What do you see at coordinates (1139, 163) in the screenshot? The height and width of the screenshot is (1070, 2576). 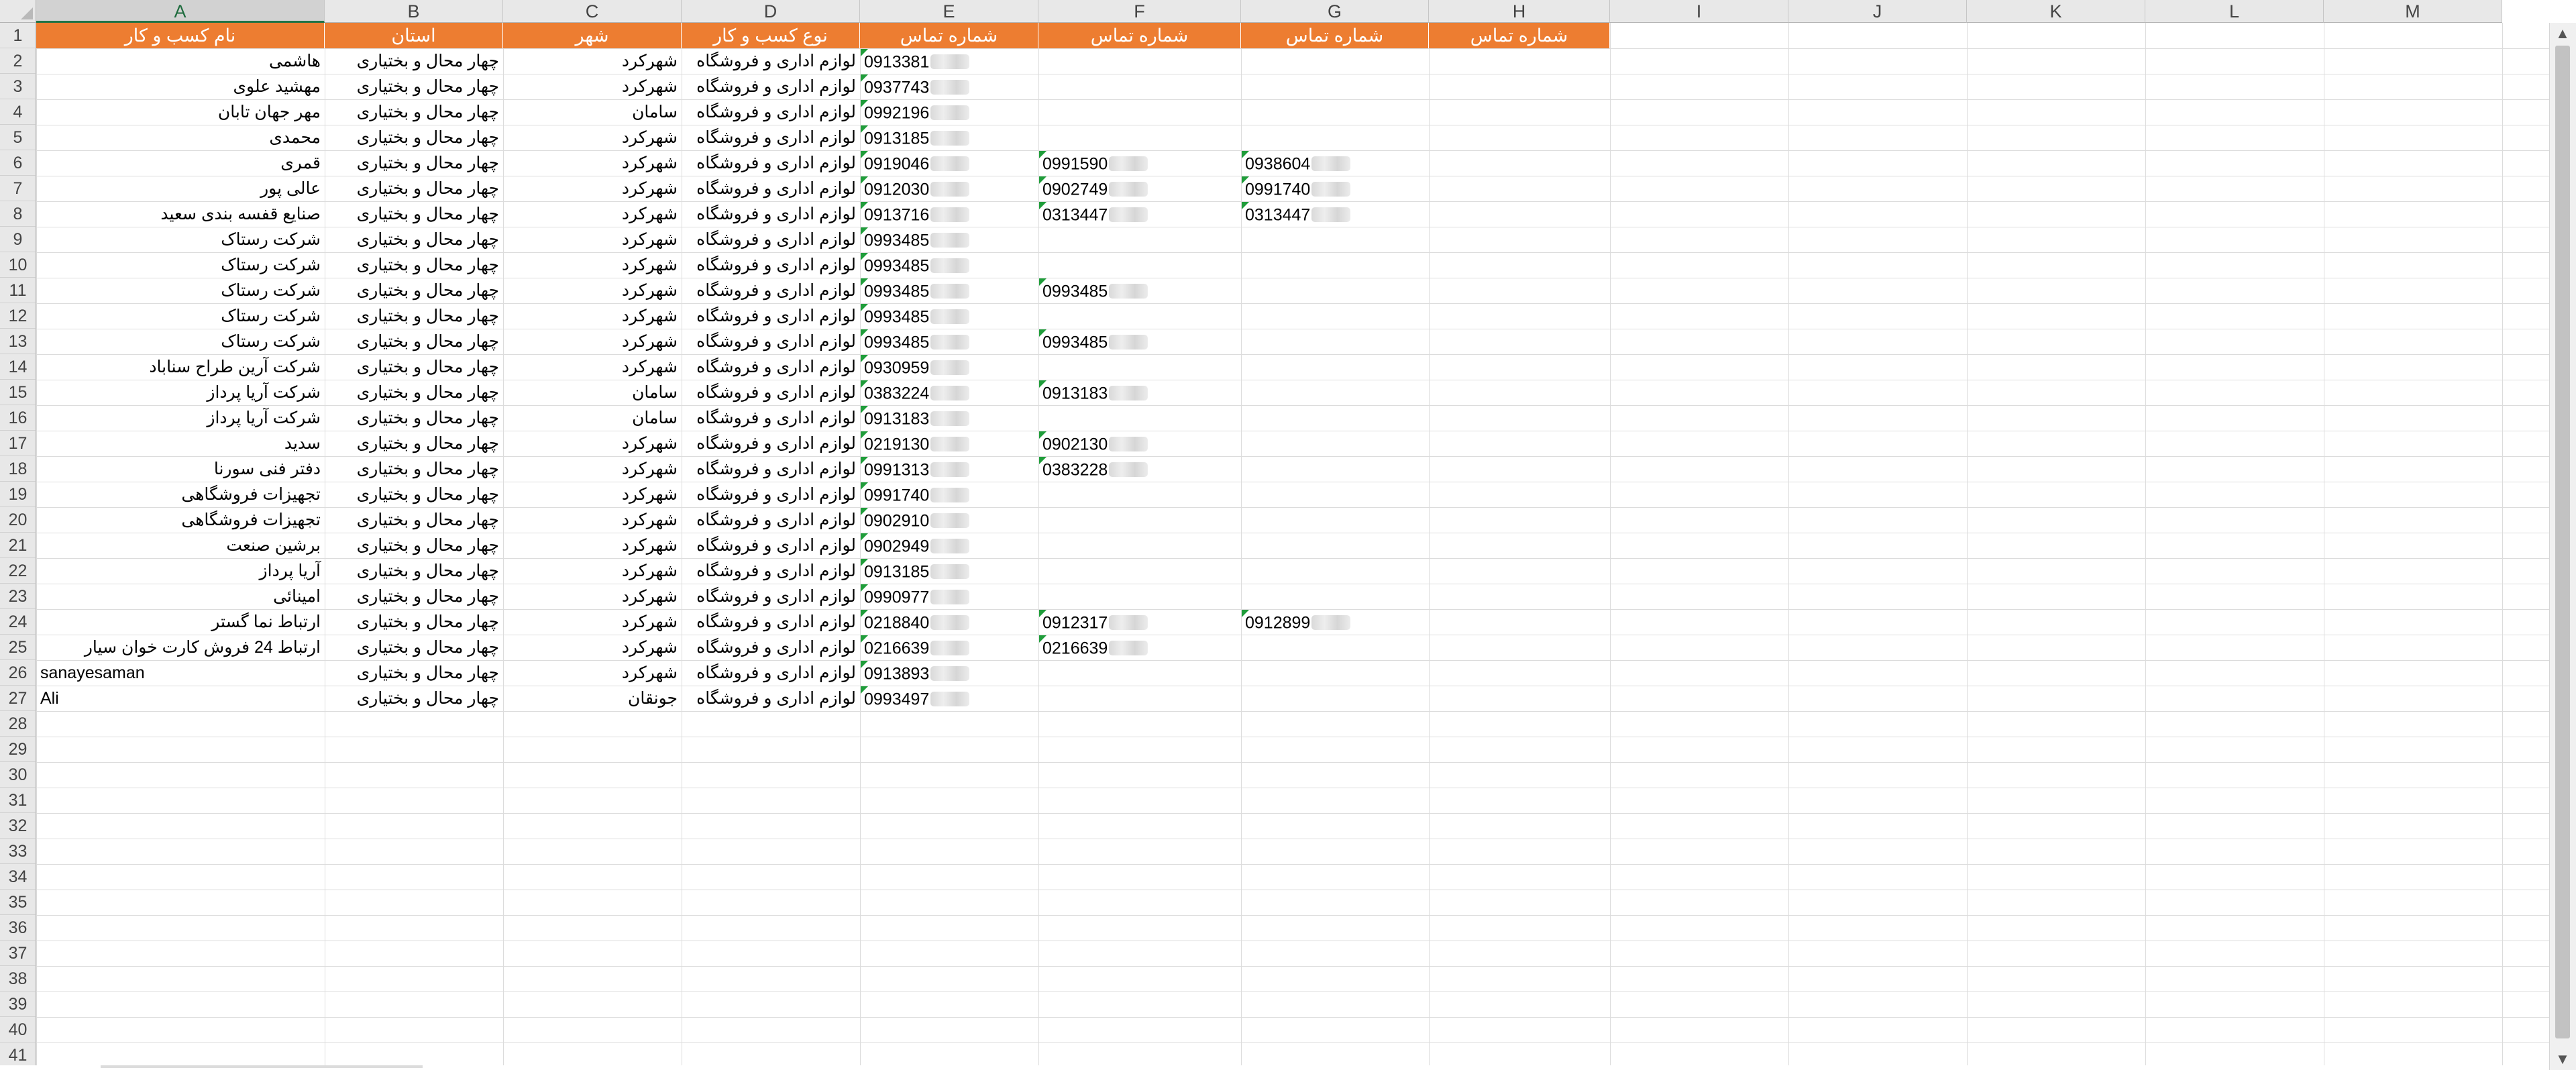 I see `cell-phone-number: 0991590` at bounding box center [1139, 163].